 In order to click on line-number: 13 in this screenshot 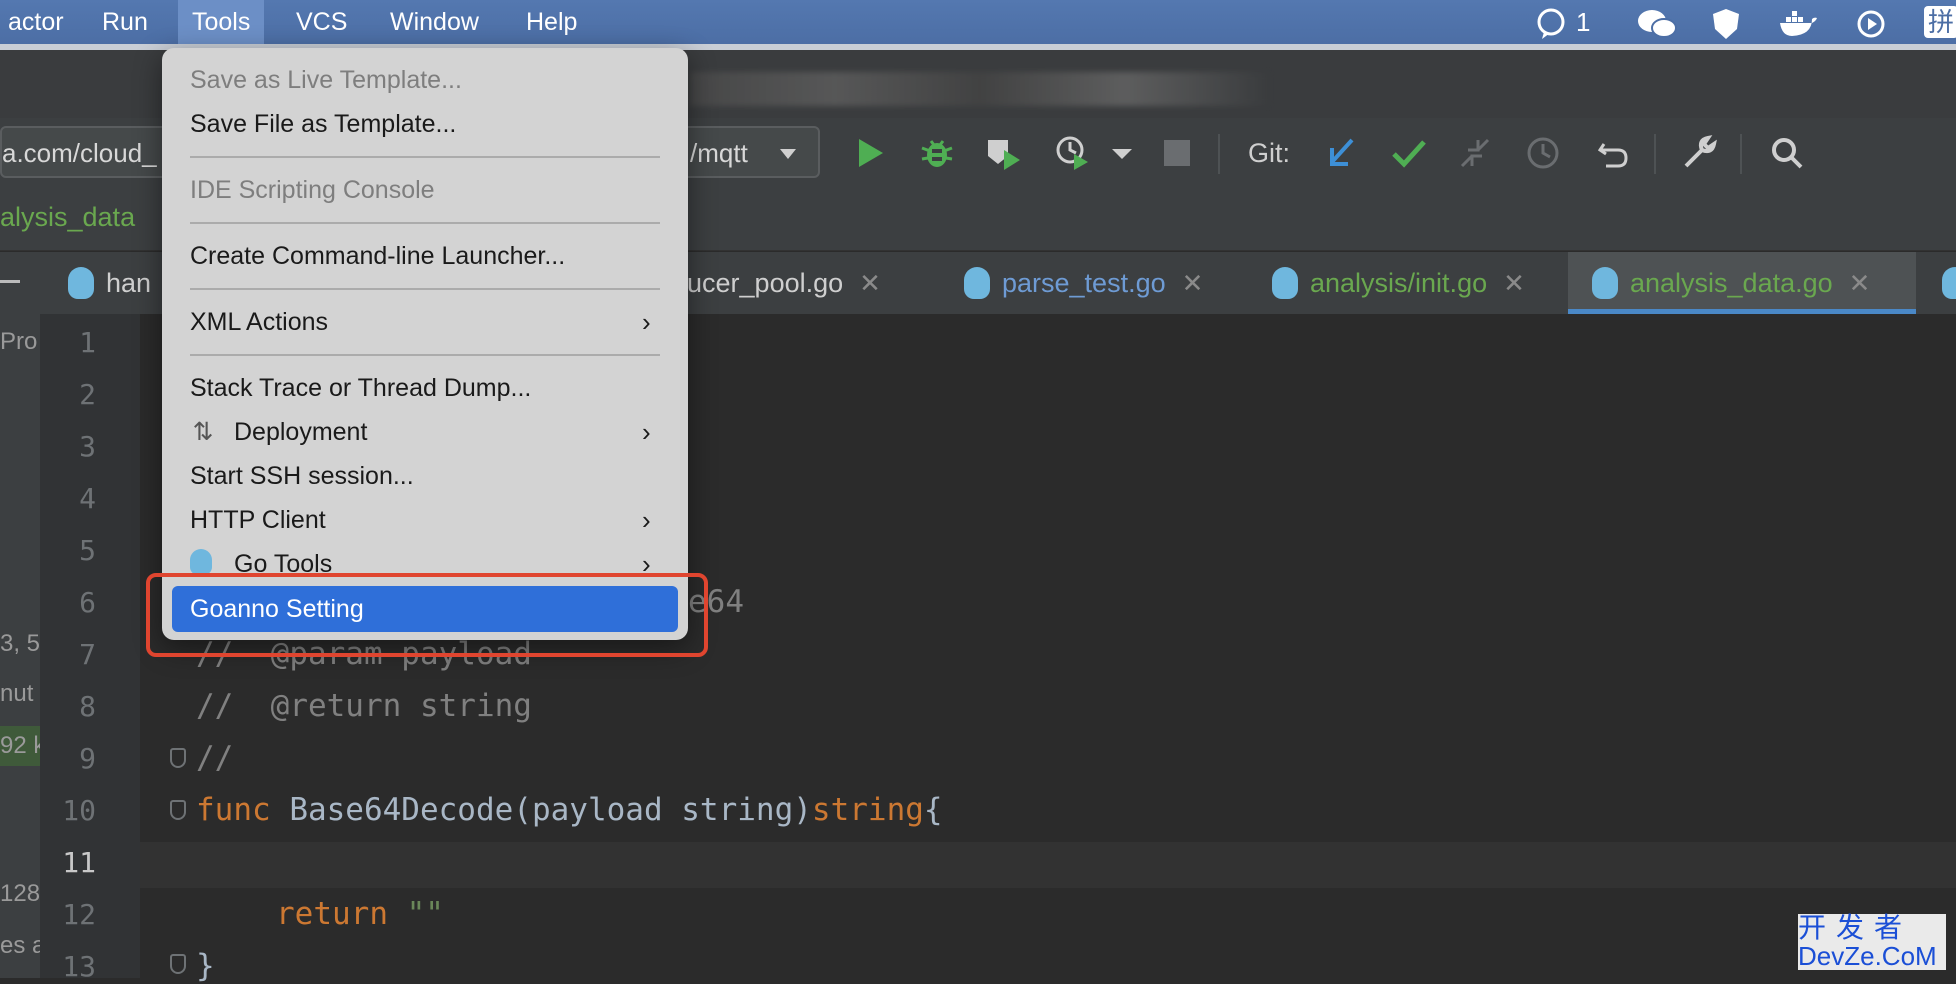, I will do `click(79, 966)`.